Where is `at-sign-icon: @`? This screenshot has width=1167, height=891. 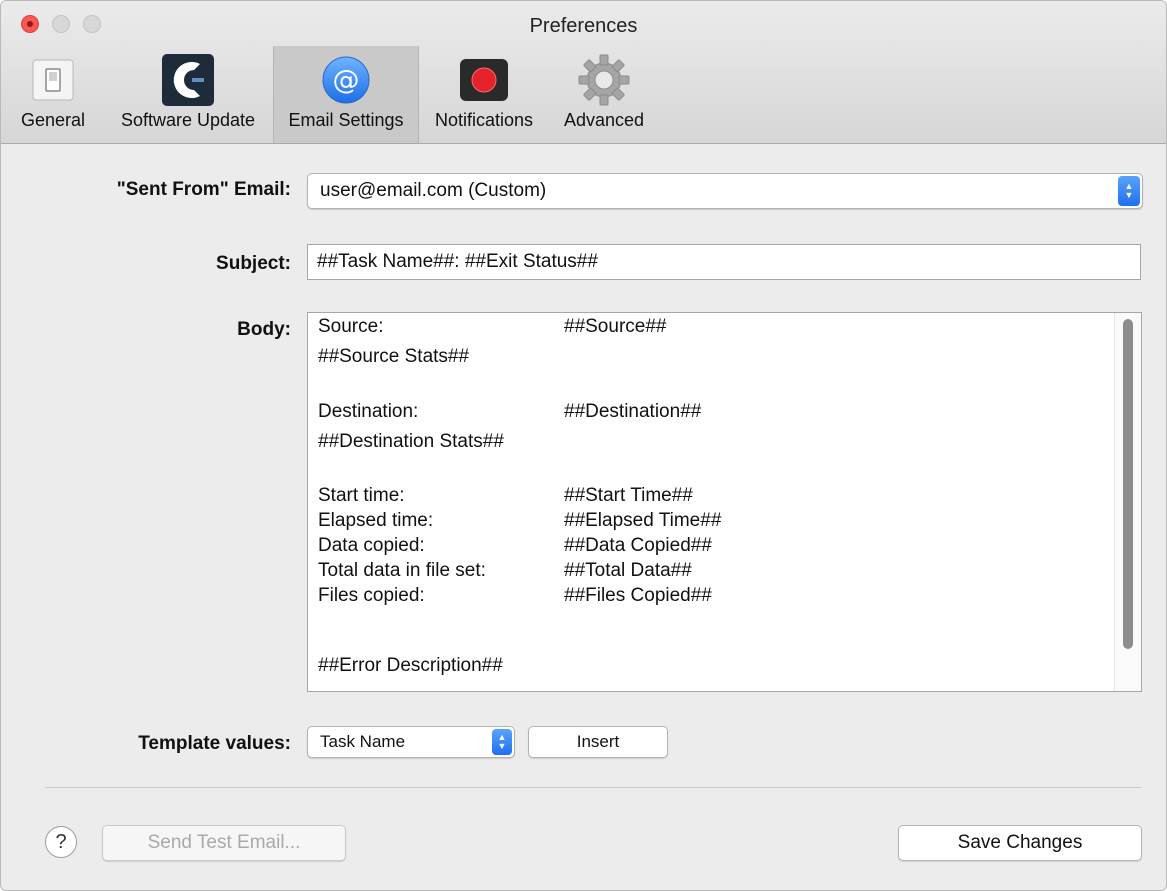 at-sign-icon: @ is located at coordinates (346, 80).